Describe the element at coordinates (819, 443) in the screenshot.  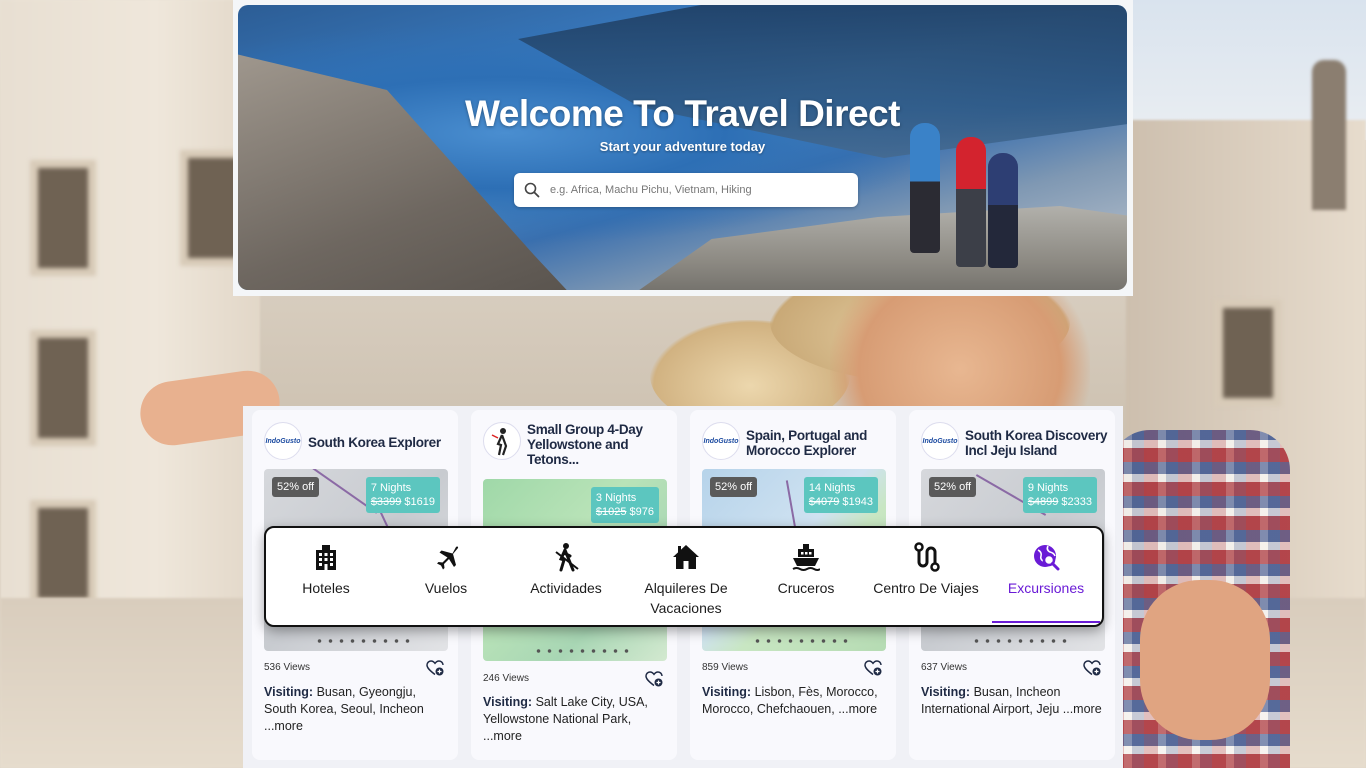
I see `tour-title: Spain, Portugal and Morocco Explorer` at that location.